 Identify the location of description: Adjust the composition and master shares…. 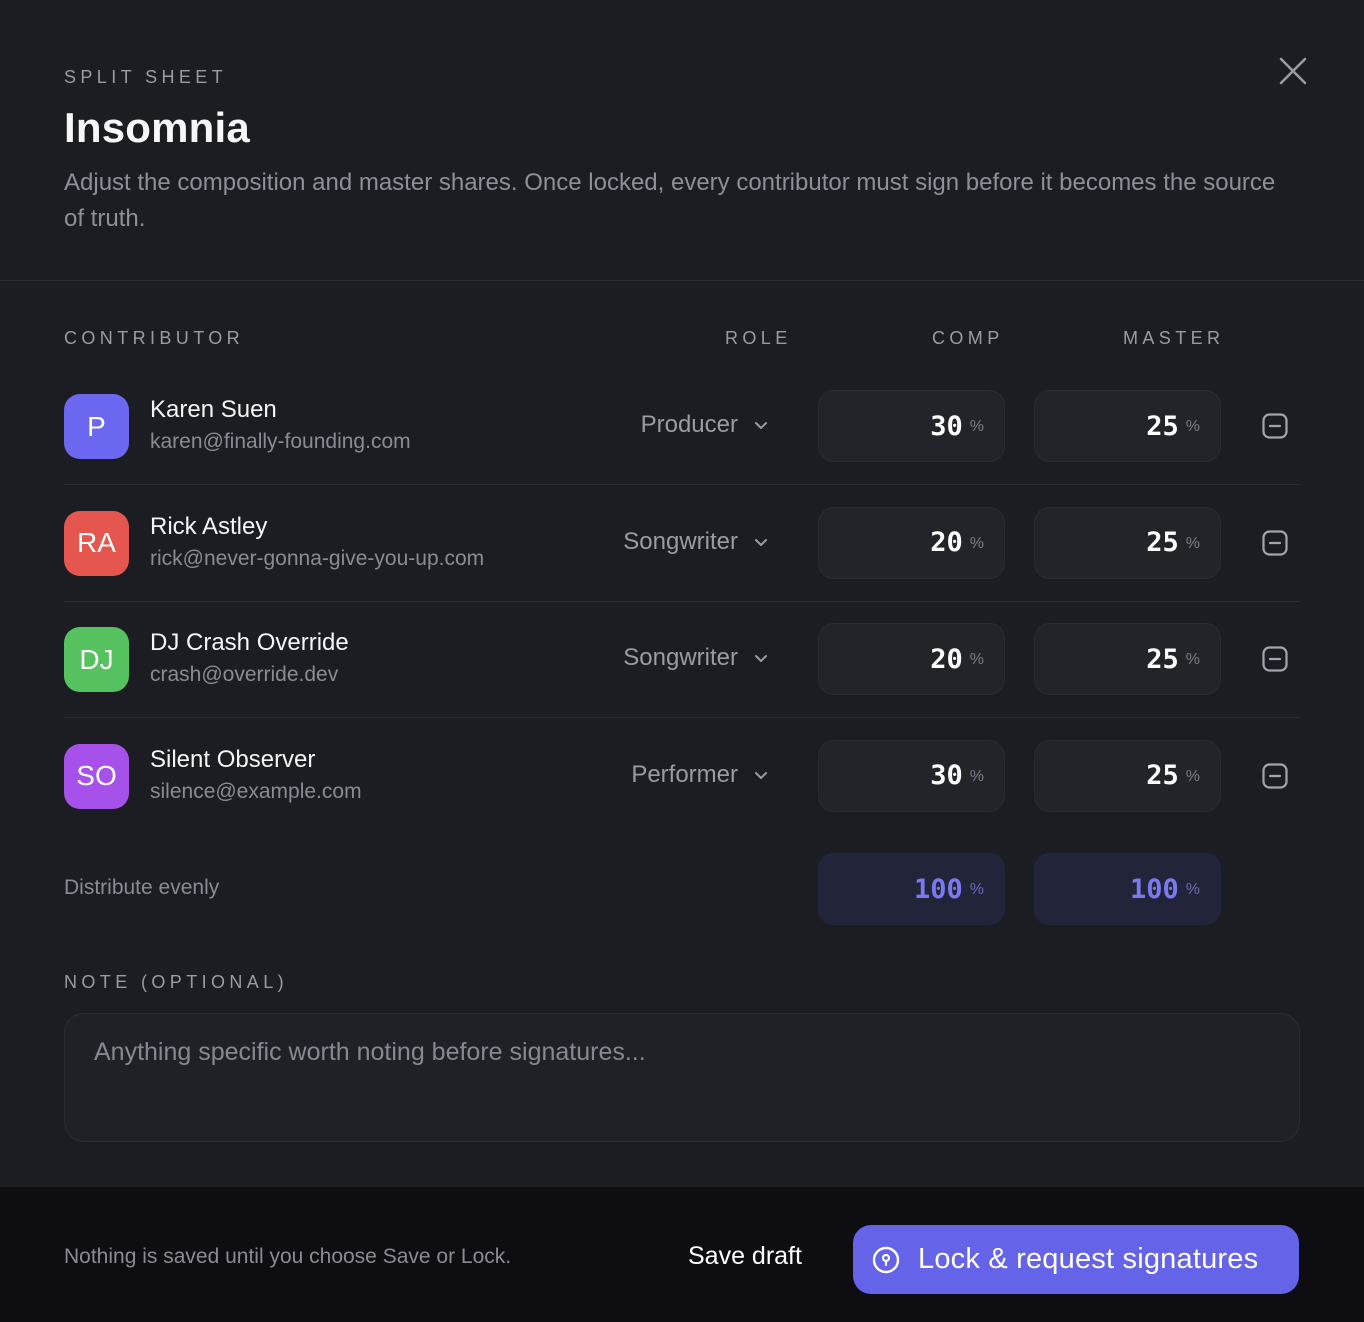
(670, 200).